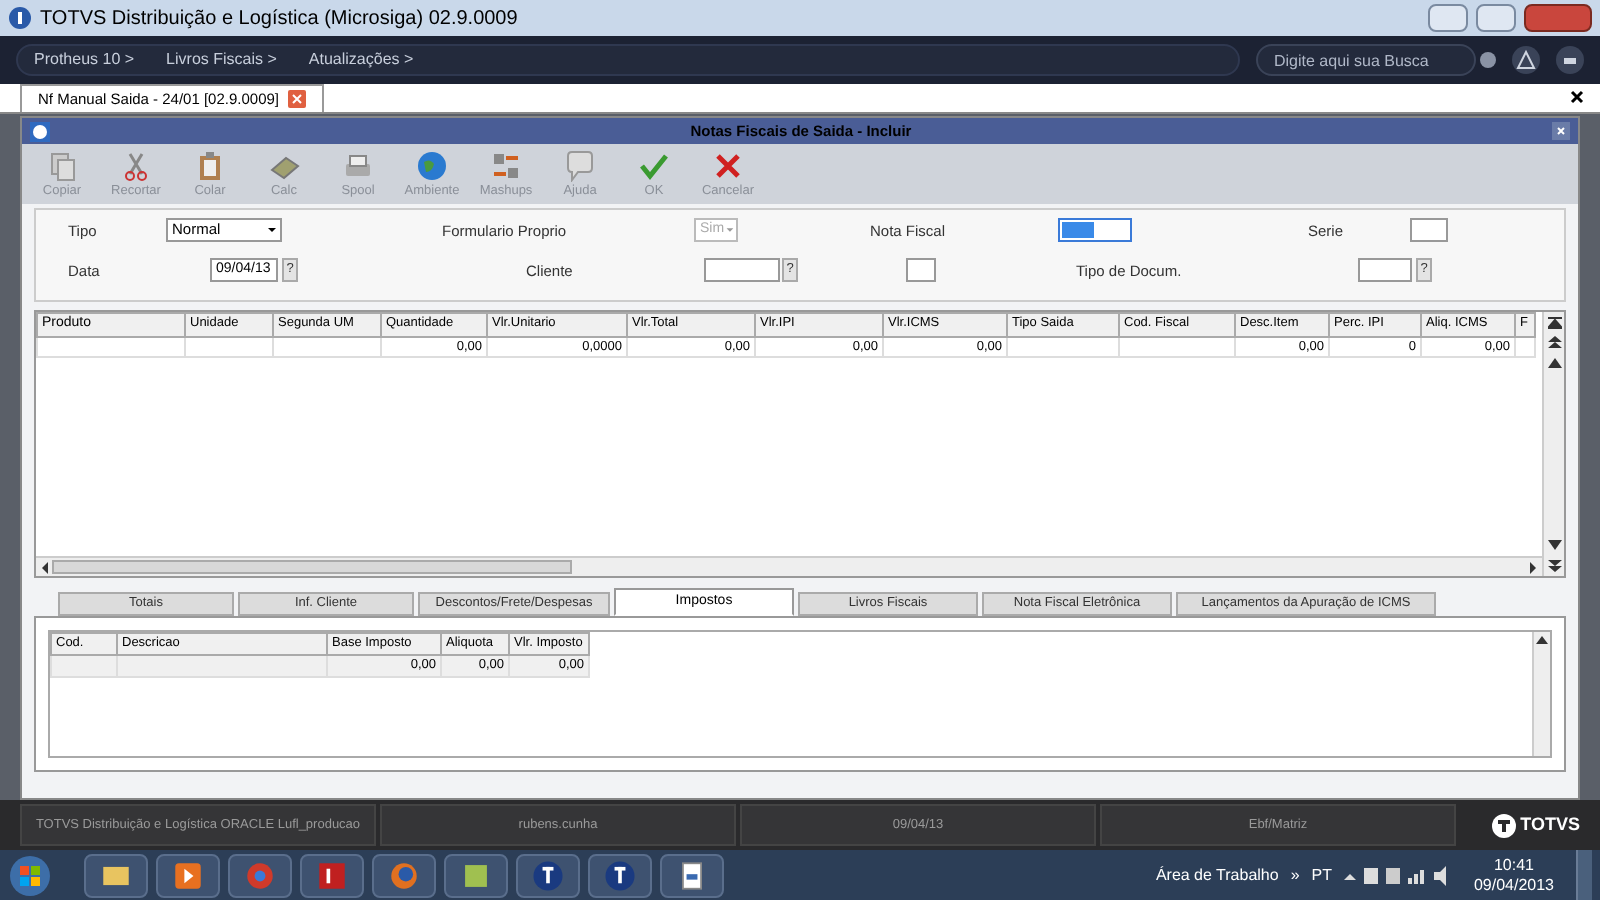 The image size is (1600, 900). What do you see at coordinates (84, 60) in the screenshot?
I see `breadcrumb-link: Protheus 10 >` at bounding box center [84, 60].